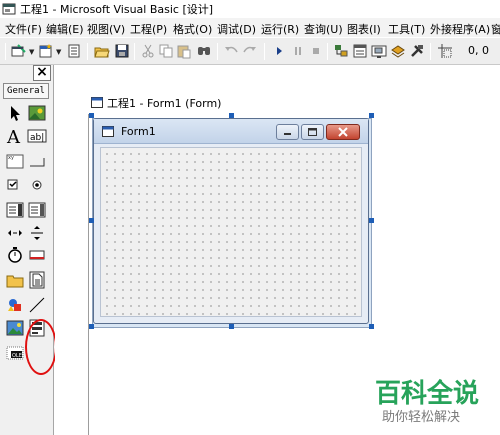  What do you see at coordinates (398, 51) in the screenshot?
I see `object-browser-icon` at bounding box center [398, 51].